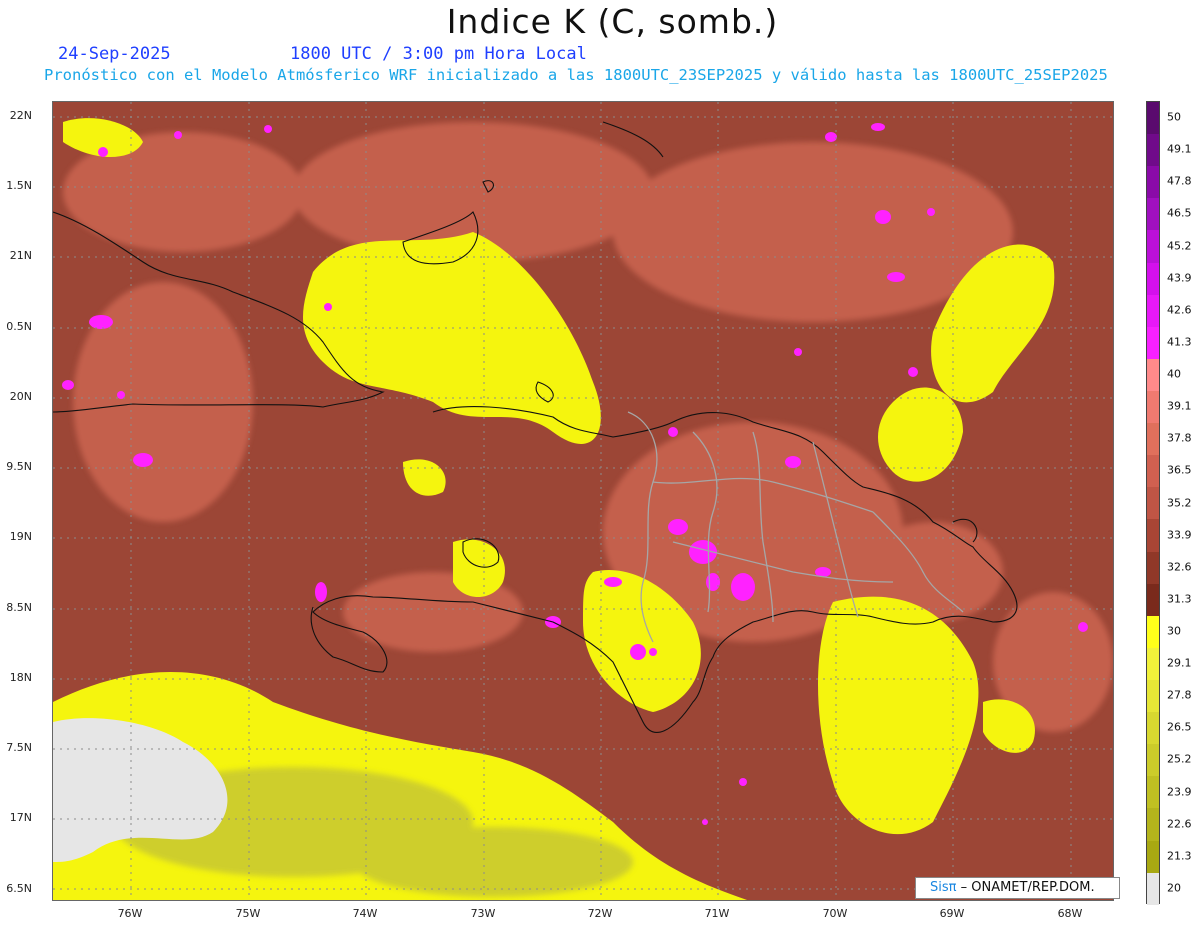 This screenshot has width=1200, height=927. Describe the element at coordinates (717, 913) in the screenshot. I see `lon-label-71W: 71W` at that location.